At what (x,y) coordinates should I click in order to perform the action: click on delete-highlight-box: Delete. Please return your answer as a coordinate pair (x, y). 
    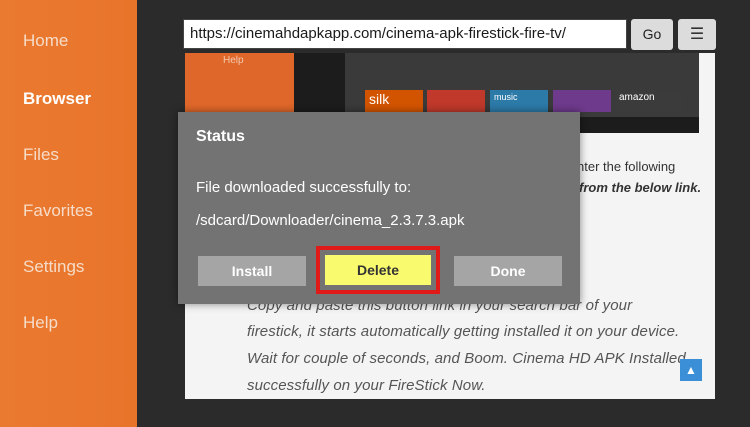
    Looking at the image, I should click on (378, 270).